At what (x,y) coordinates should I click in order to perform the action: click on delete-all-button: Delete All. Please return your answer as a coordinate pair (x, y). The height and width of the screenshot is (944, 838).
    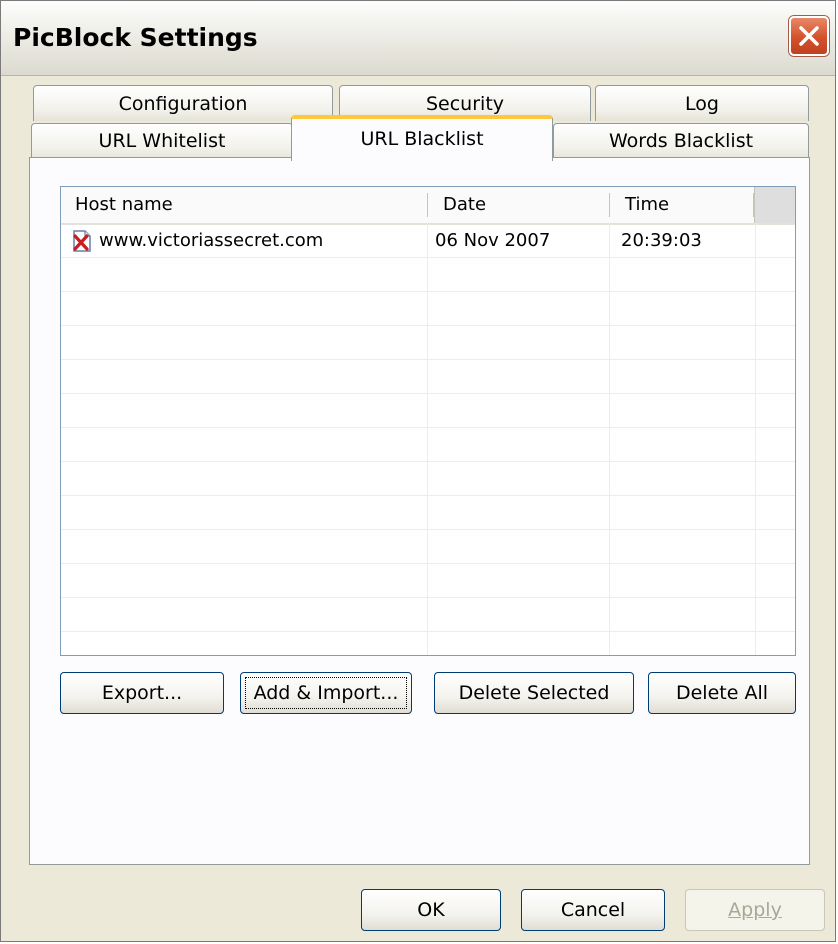
    Looking at the image, I should click on (722, 693).